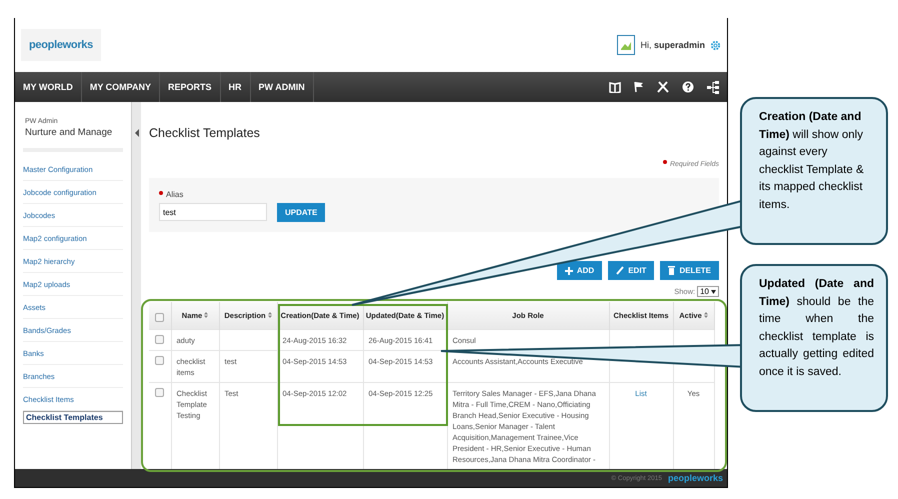  I want to click on collapse-arrow-icon, so click(137, 133).